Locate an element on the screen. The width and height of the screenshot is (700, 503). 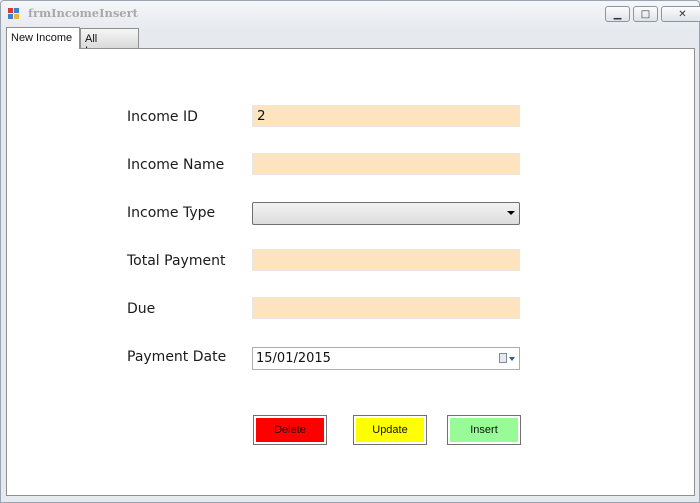
update-button-label: Update is located at coordinates (390, 430).